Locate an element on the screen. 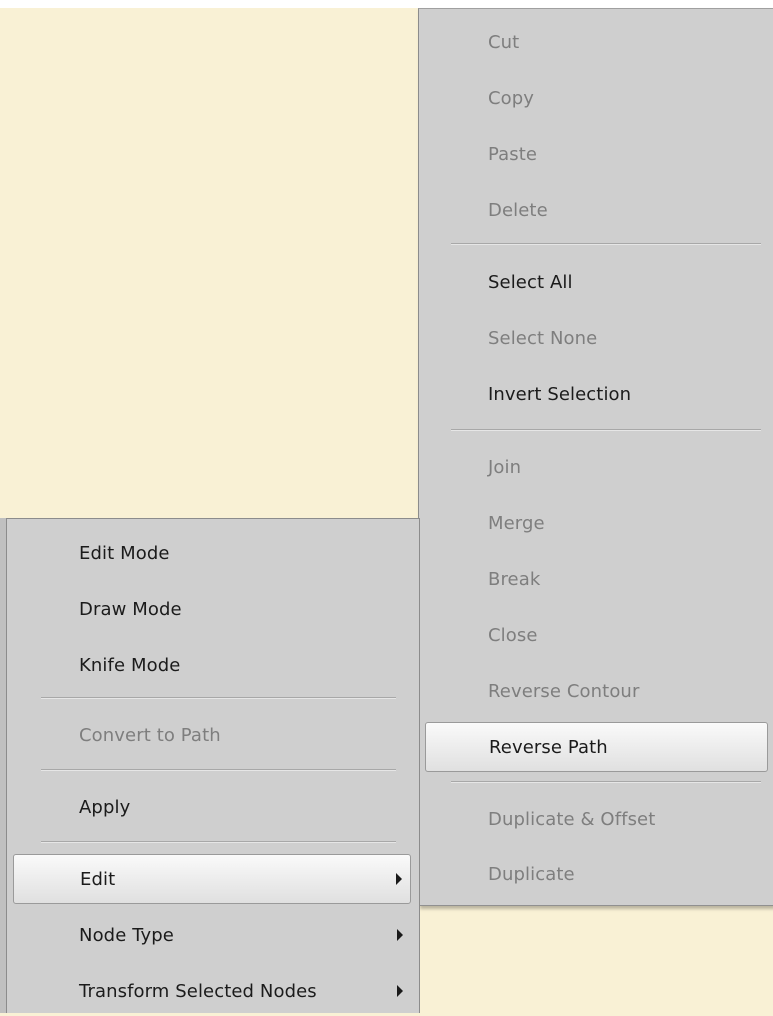 Image resolution: width=773 pixels, height=1016 pixels. menu-item-label: Close is located at coordinates (513, 635).